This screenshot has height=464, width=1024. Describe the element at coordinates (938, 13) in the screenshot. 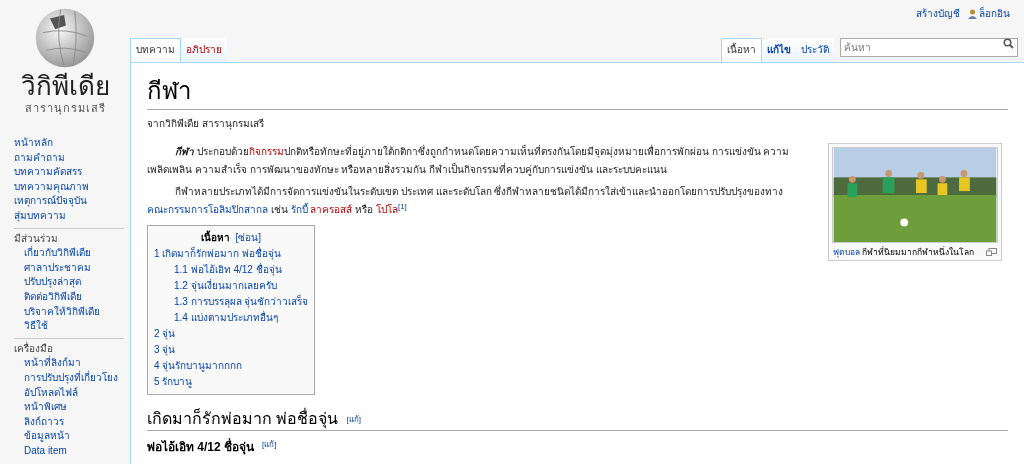

I see `create-account-link: สร้างบัญชี` at that location.